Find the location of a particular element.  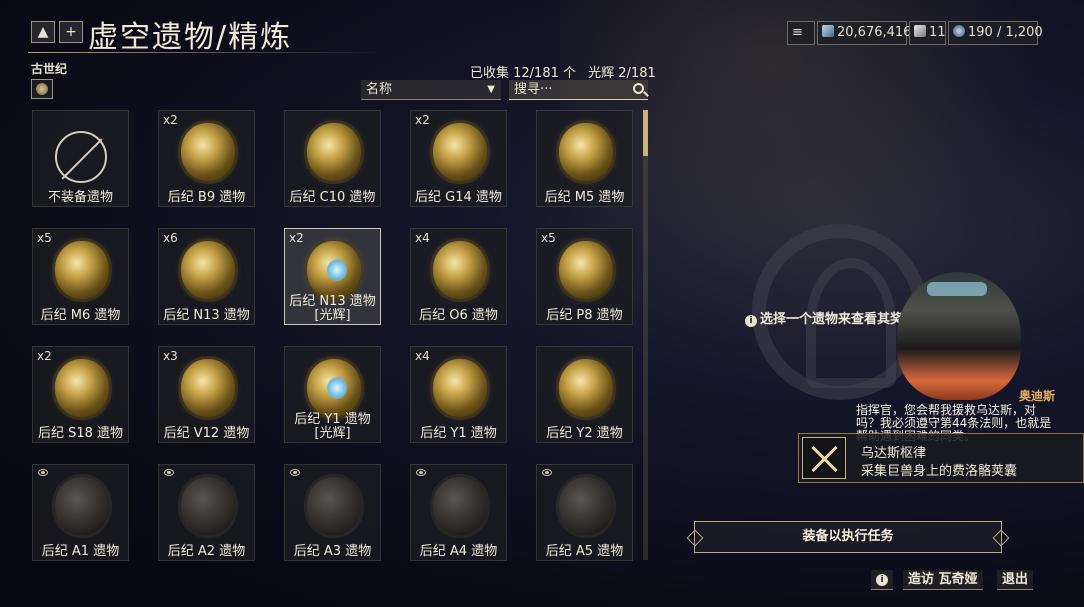

relic-cell: x5 后纪 P8 遗物 is located at coordinates (584, 276).